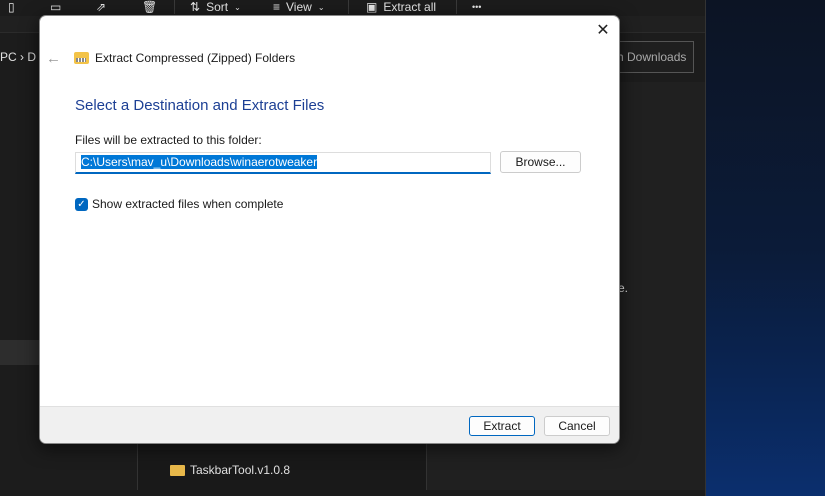  What do you see at coordinates (55, 7) in the screenshot?
I see `rename-icon: ▭` at bounding box center [55, 7].